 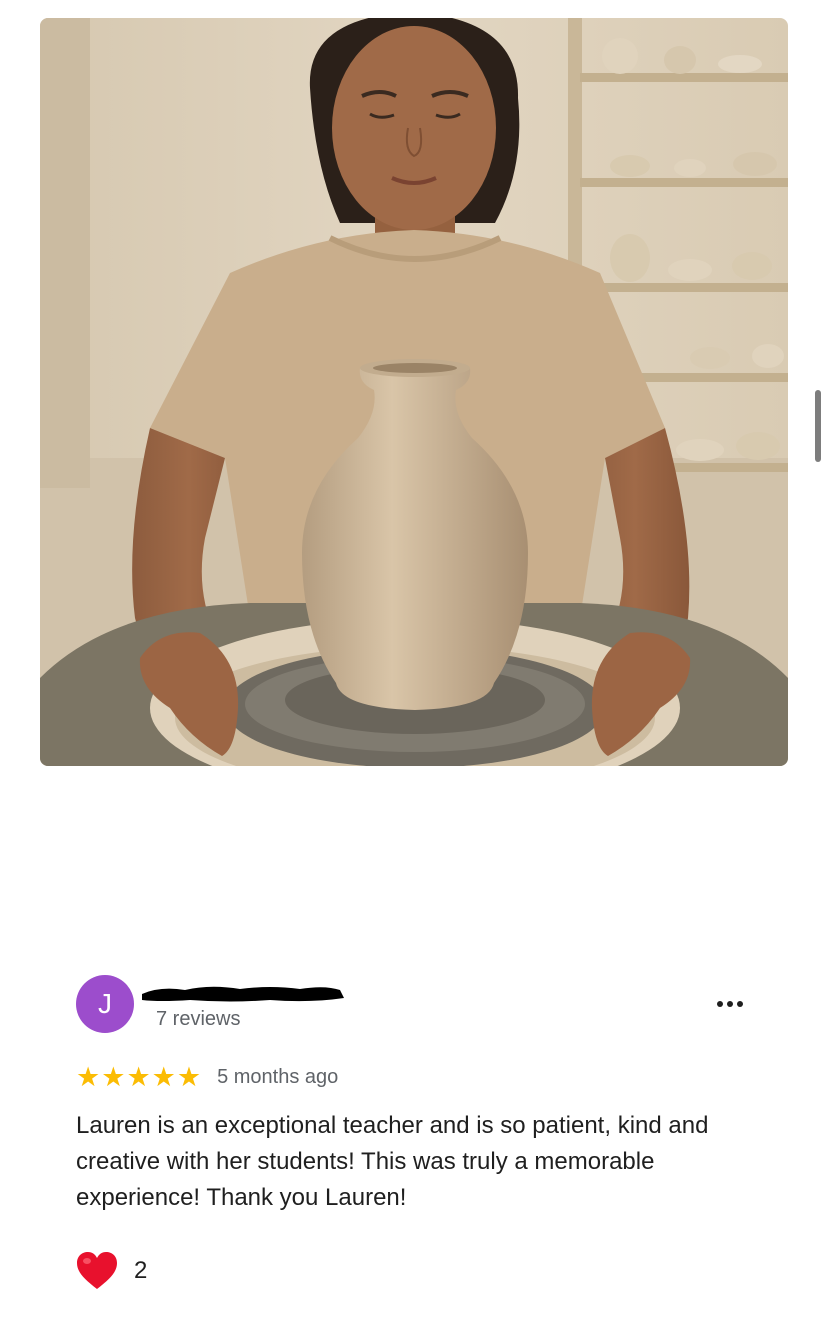 I want to click on reaction-count: 2, so click(x=141, y=1270).